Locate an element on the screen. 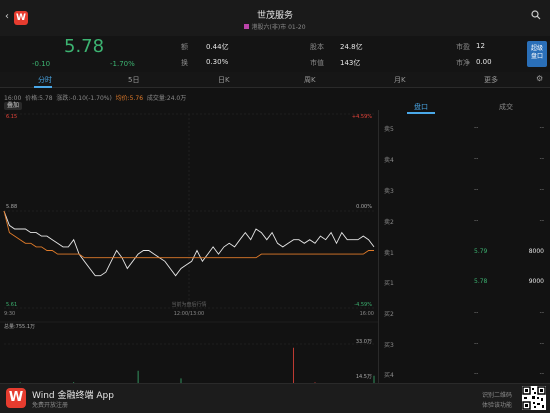  stat-value: 12 is located at coordinates (480, 46).